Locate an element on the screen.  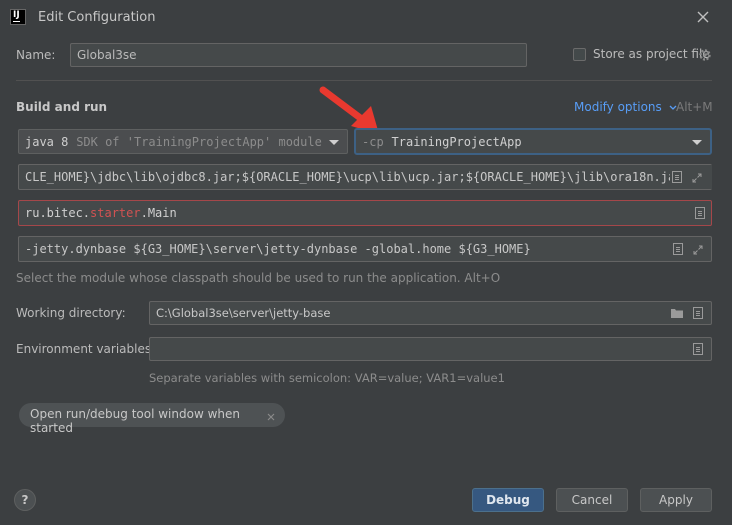
help-button: ? is located at coordinates (25, 500).